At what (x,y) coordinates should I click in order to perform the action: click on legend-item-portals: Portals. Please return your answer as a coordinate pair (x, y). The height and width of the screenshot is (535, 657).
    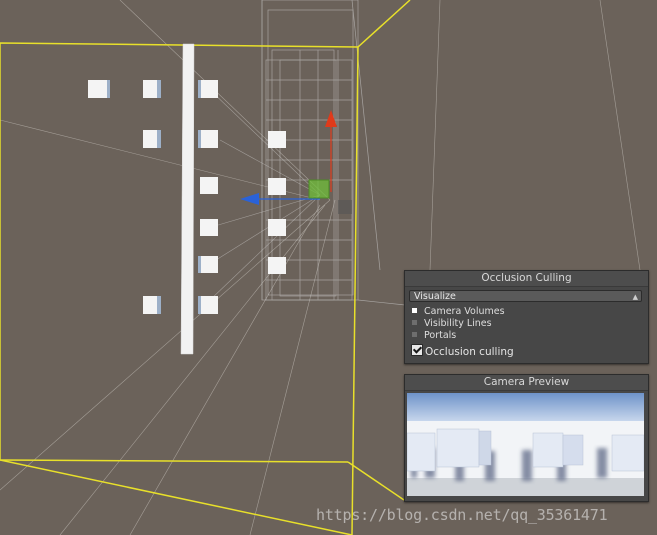
    Looking at the image, I should click on (434, 336).